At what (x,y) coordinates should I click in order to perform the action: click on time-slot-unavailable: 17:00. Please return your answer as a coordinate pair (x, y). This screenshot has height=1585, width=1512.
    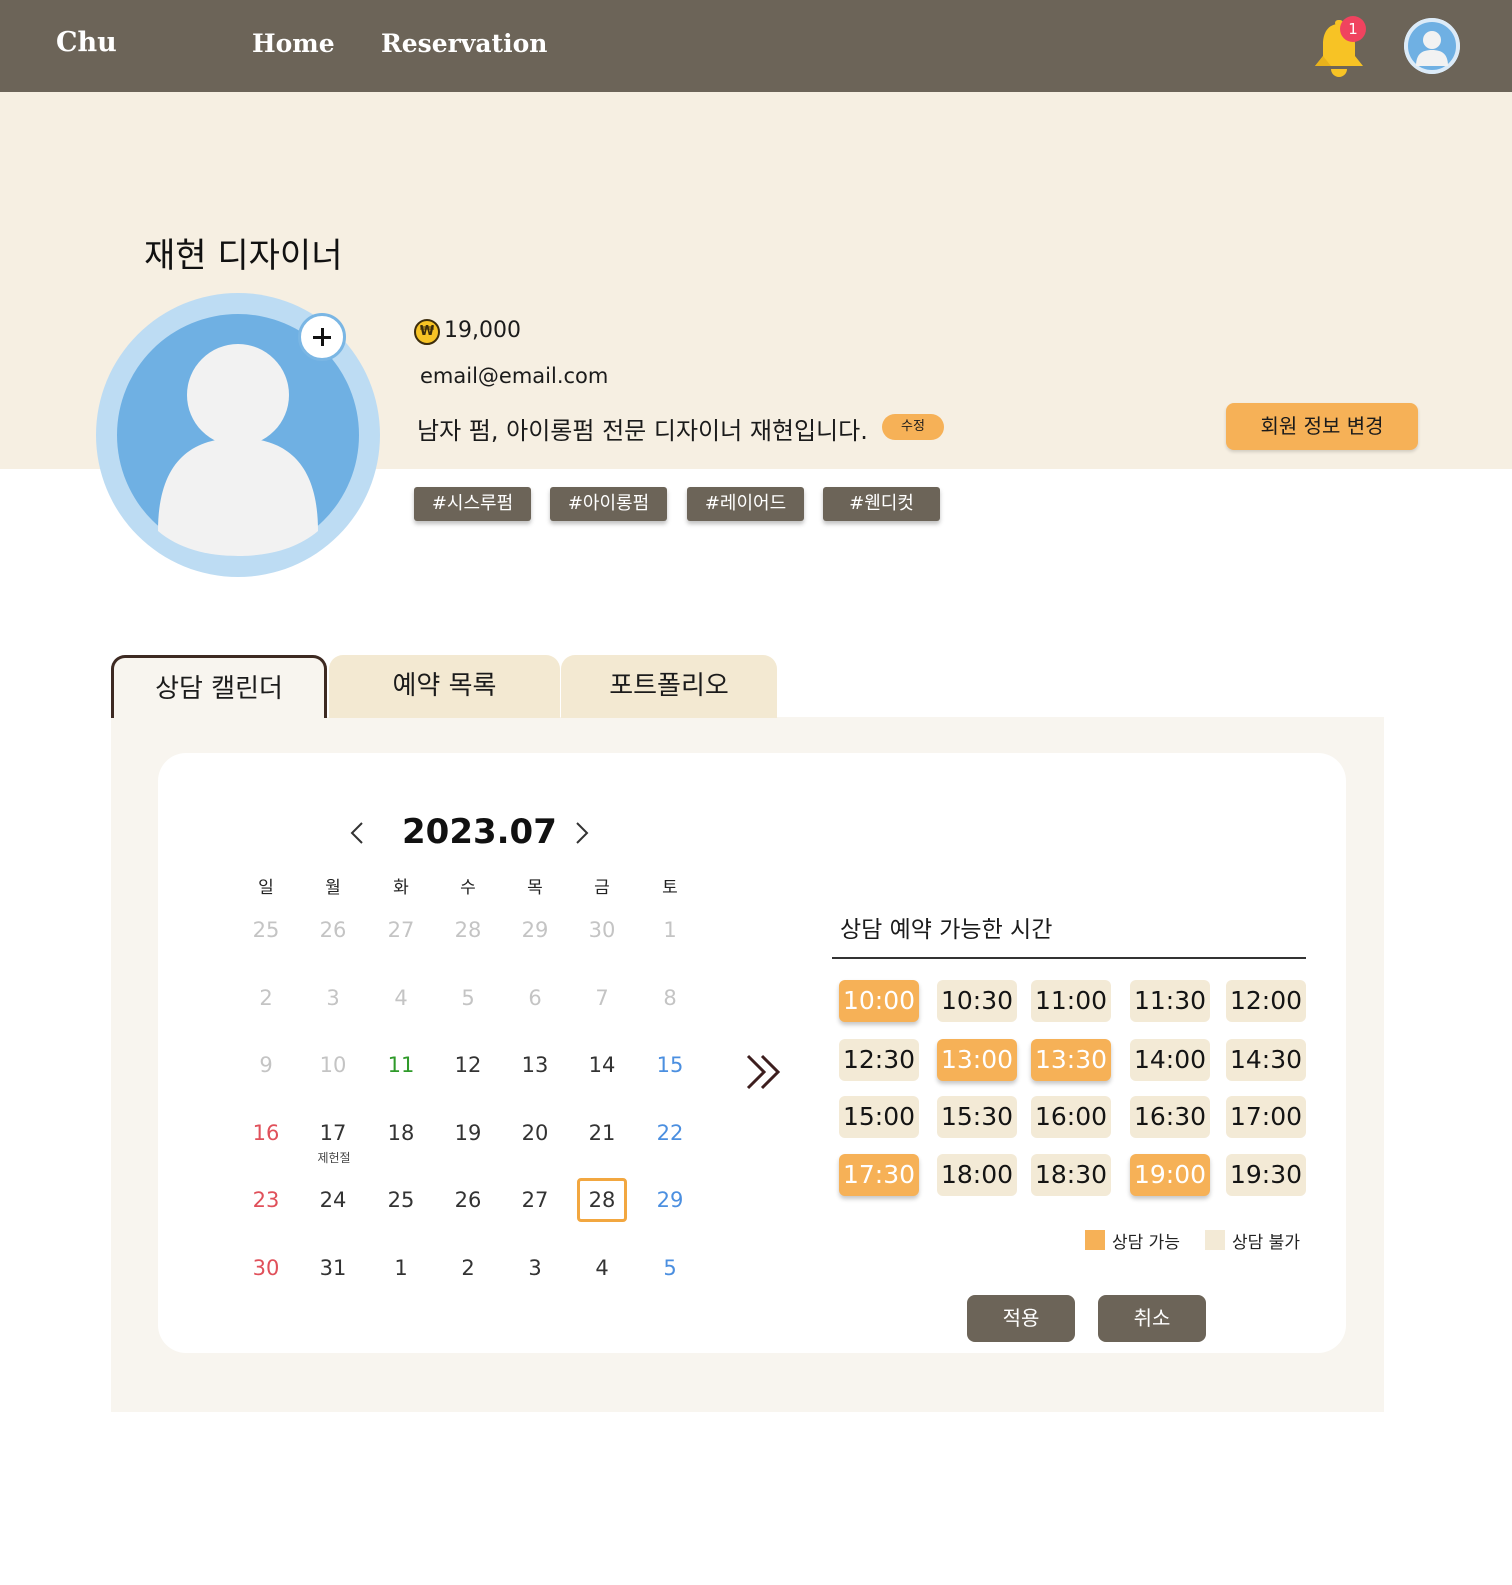
    Looking at the image, I should click on (1266, 1117).